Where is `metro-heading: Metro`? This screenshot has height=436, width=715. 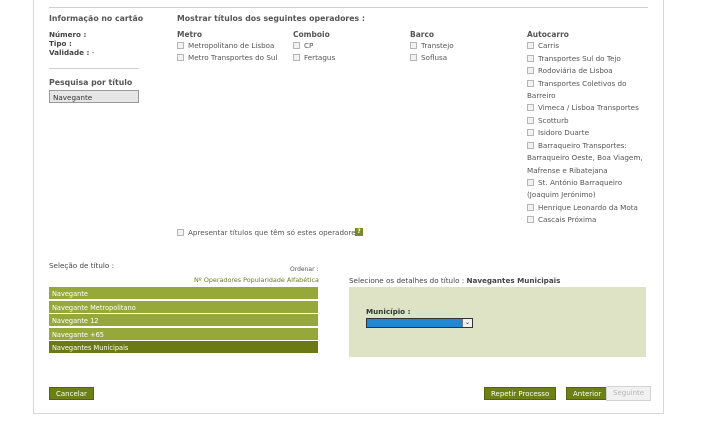
metro-heading: Metro is located at coordinates (189, 34).